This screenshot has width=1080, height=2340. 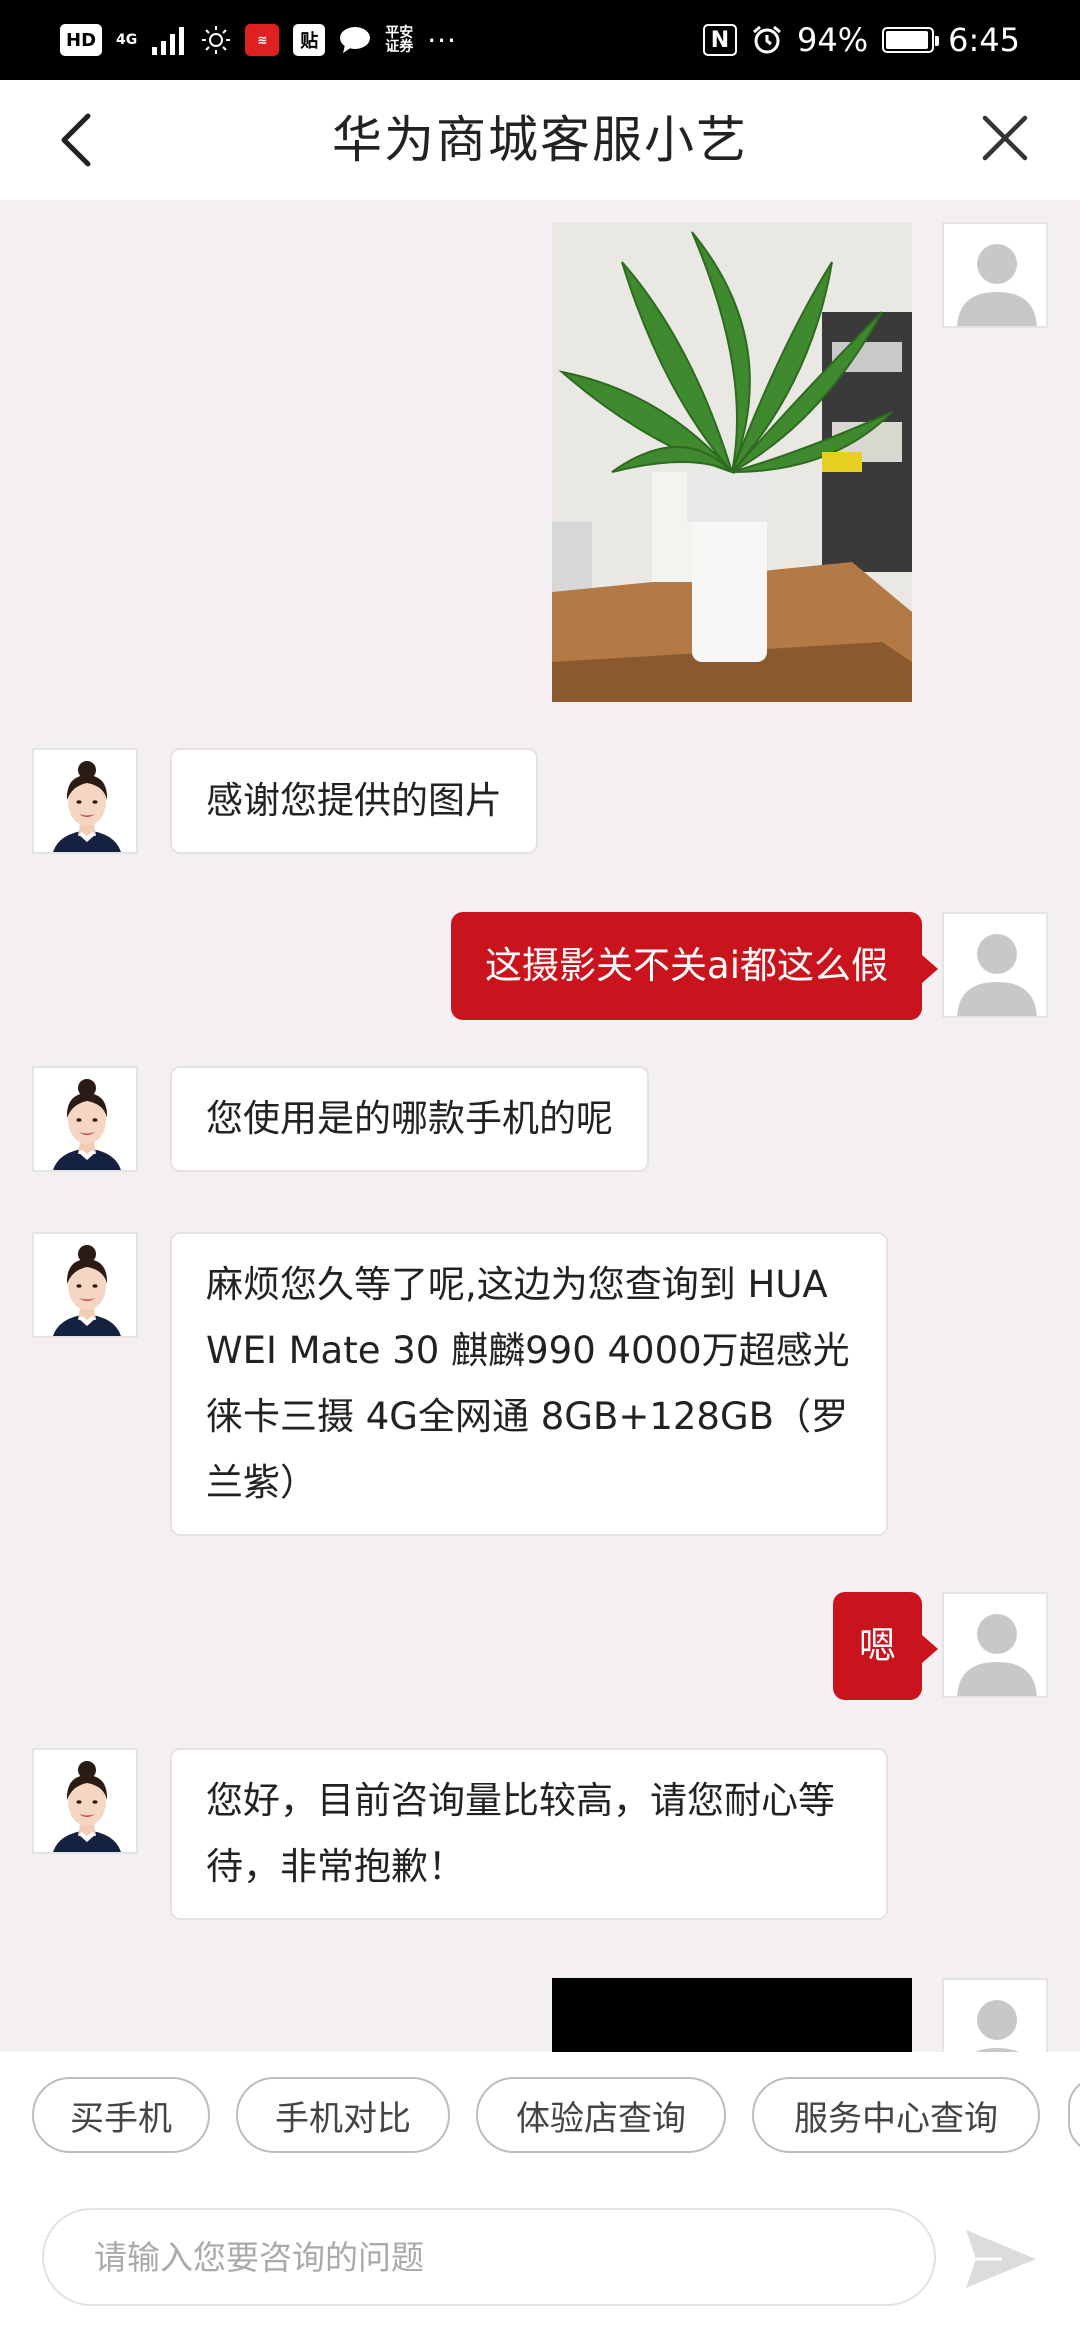 What do you see at coordinates (216, 40) in the screenshot?
I see `brightness-icon` at bounding box center [216, 40].